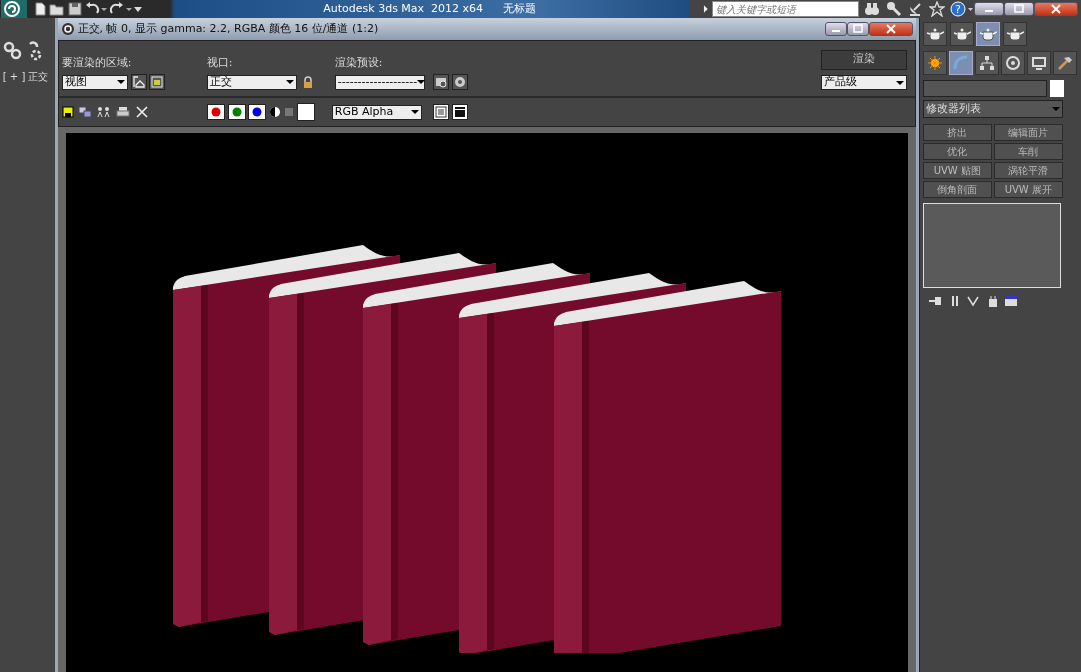  I want to click on teapot-window-icon, so click(934, 34).